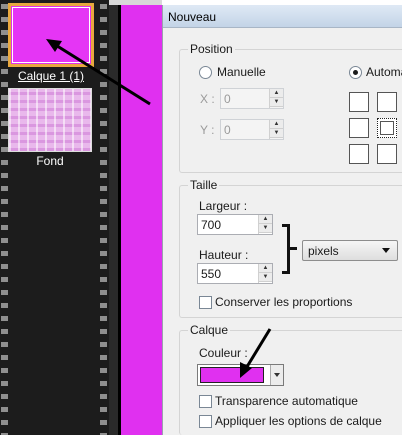 This screenshot has height=435, width=402. What do you see at coordinates (51, 76) in the screenshot?
I see `layer-label-calque1: Calque 1 (1)` at bounding box center [51, 76].